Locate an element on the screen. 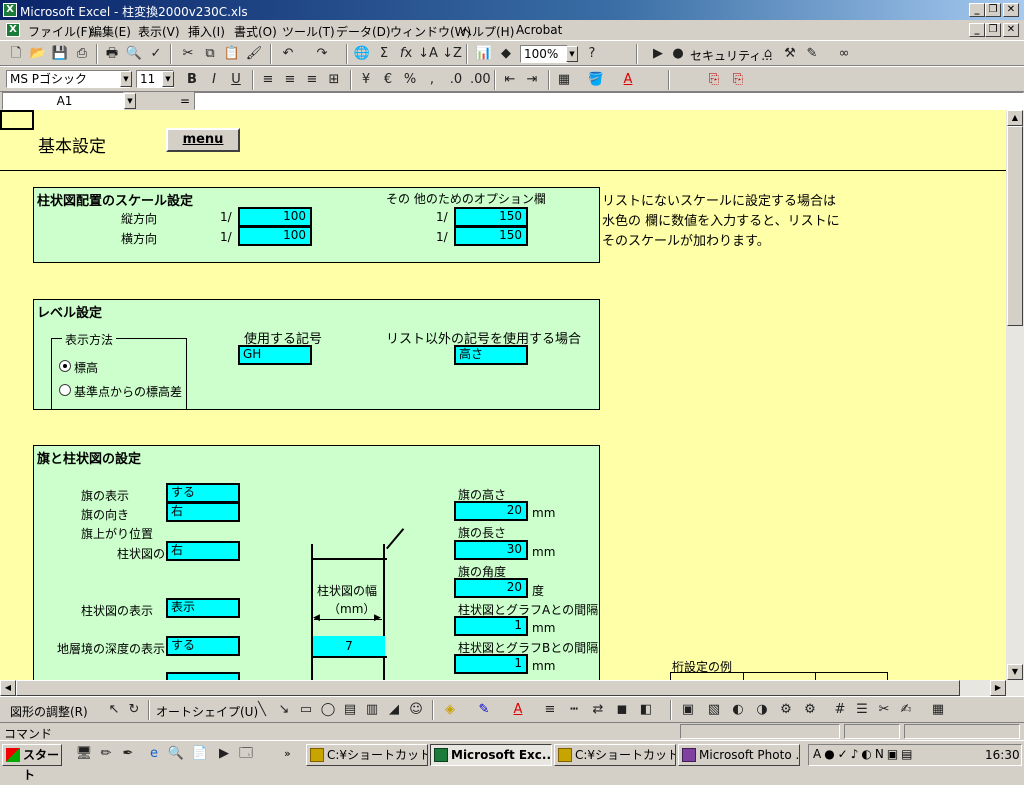  dash-style-icon: ┅ is located at coordinates (574, 710).